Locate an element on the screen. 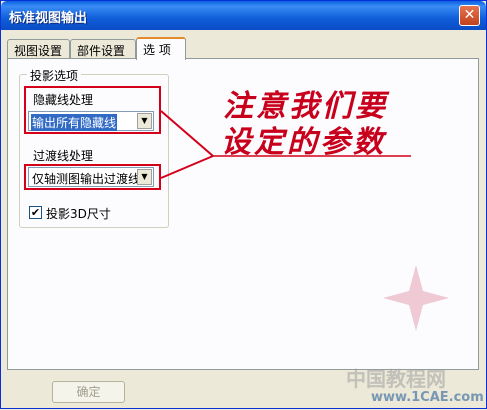 This screenshot has height=410, width=487. ok-button: 确定 is located at coordinates (88, 392).